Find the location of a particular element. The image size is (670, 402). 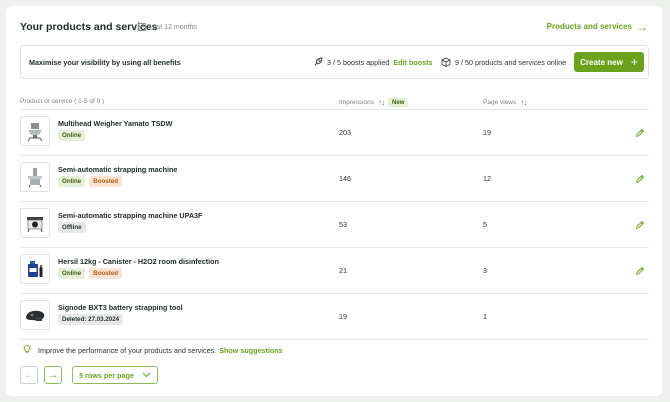

status-badge: Deleted: 27.03.2024 is located at coordinates (91, 319).